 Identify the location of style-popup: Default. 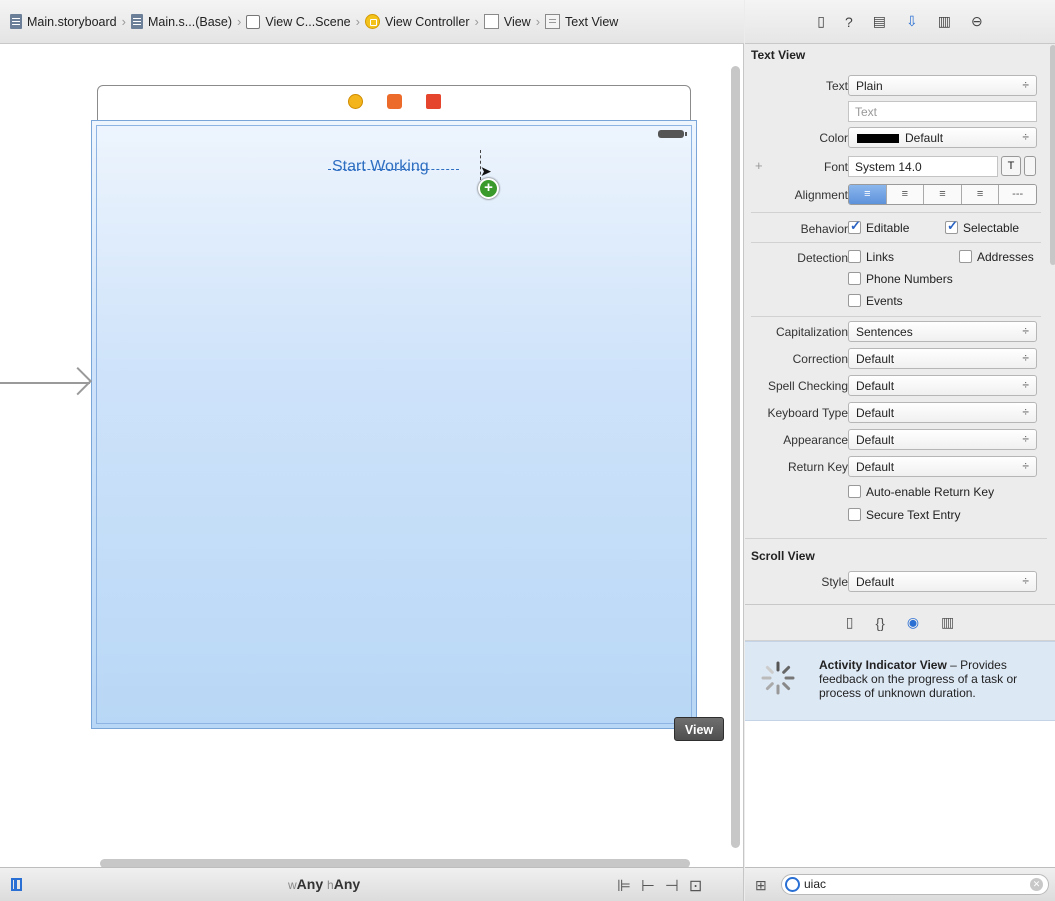
(942, 581).